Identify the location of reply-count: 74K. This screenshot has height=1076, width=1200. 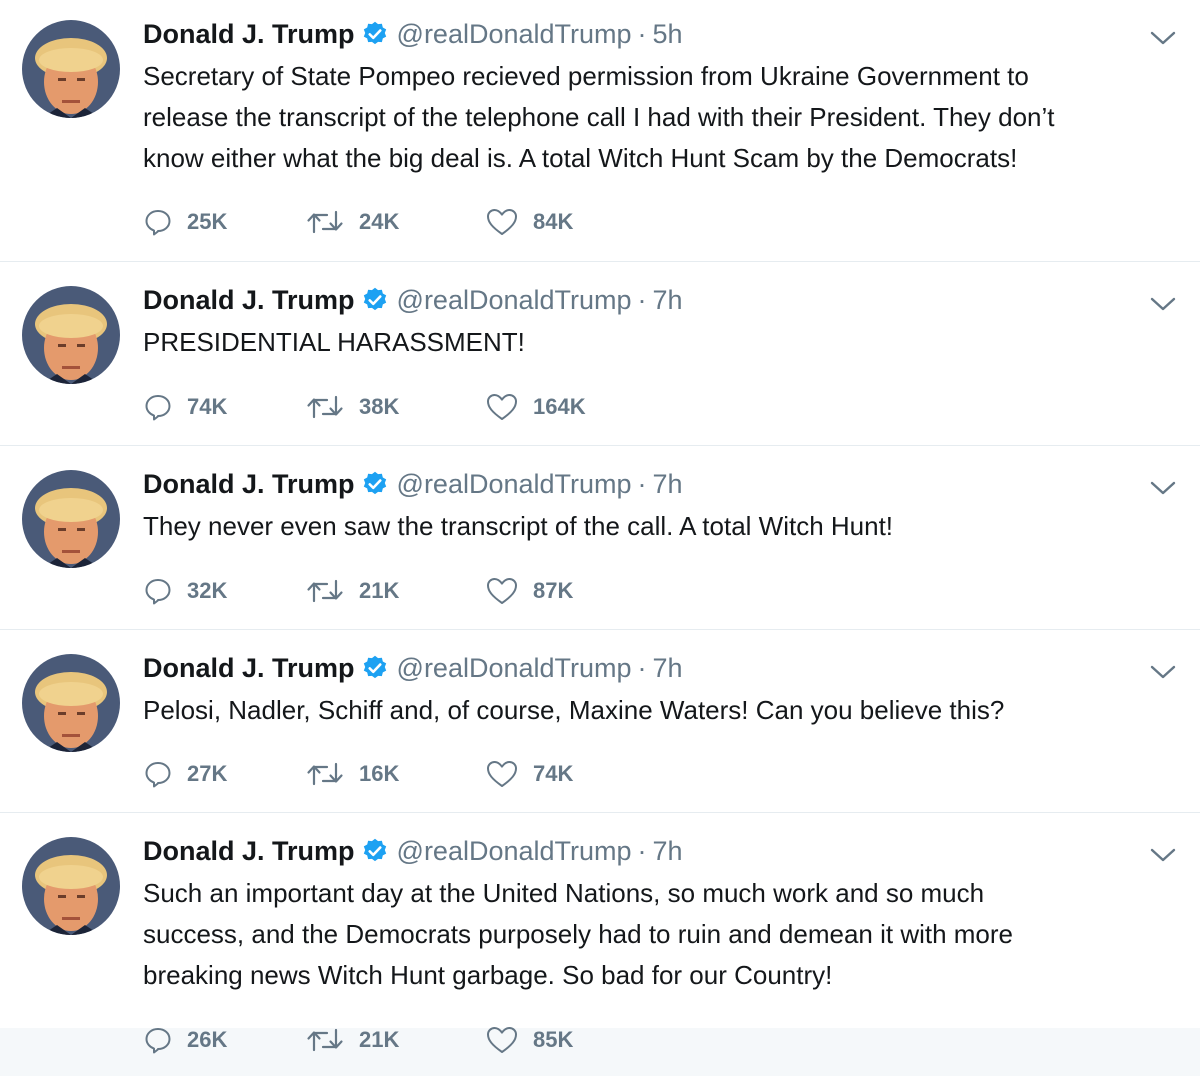
(207, 406).